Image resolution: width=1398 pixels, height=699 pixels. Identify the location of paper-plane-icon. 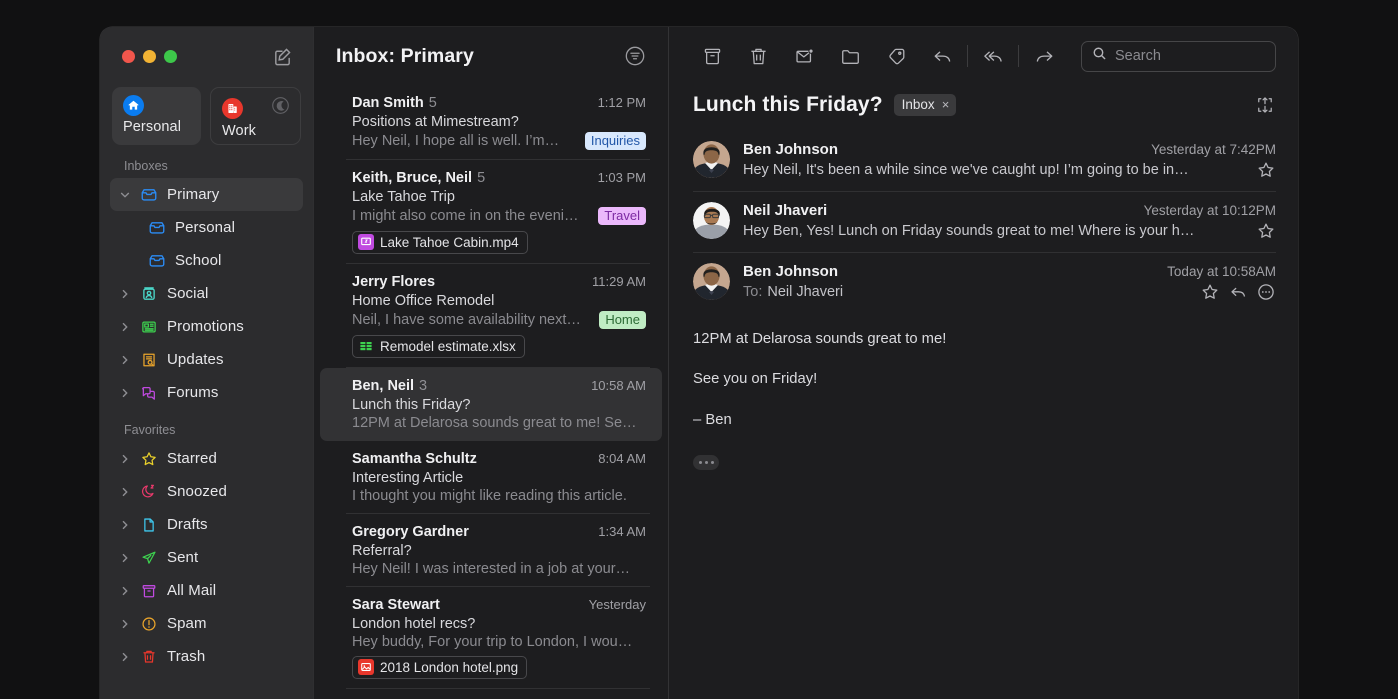
(149, 558).